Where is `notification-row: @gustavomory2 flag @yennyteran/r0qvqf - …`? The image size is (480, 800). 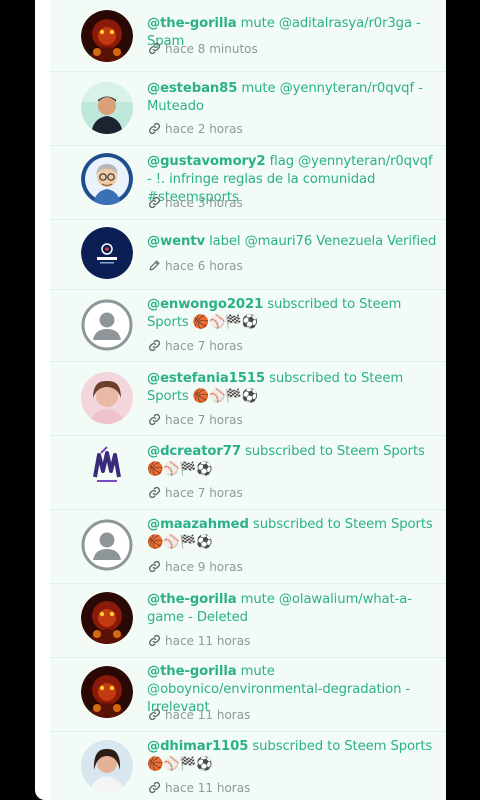 notification-row: @gustavomory2 flag @yennyteran/r0qvqf - … is located at coordinates (248, 183).